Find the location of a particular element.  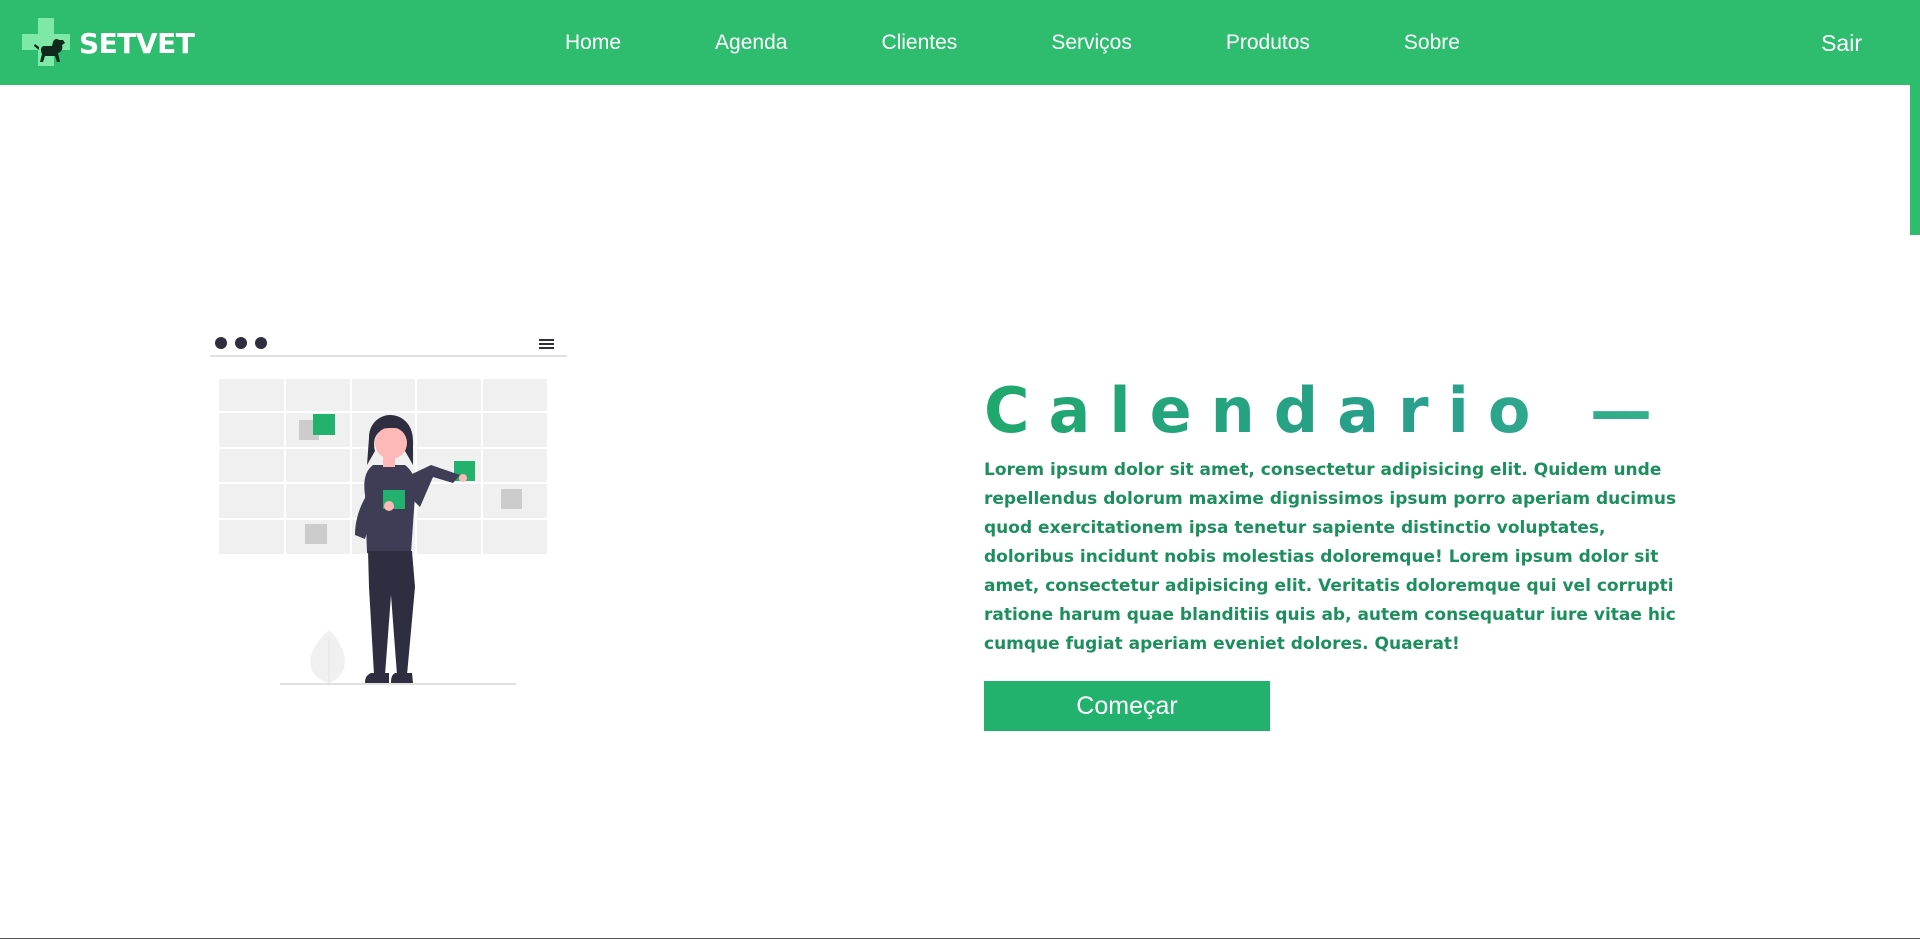

nav-link-home: Home is located at coordinates (593, 43).